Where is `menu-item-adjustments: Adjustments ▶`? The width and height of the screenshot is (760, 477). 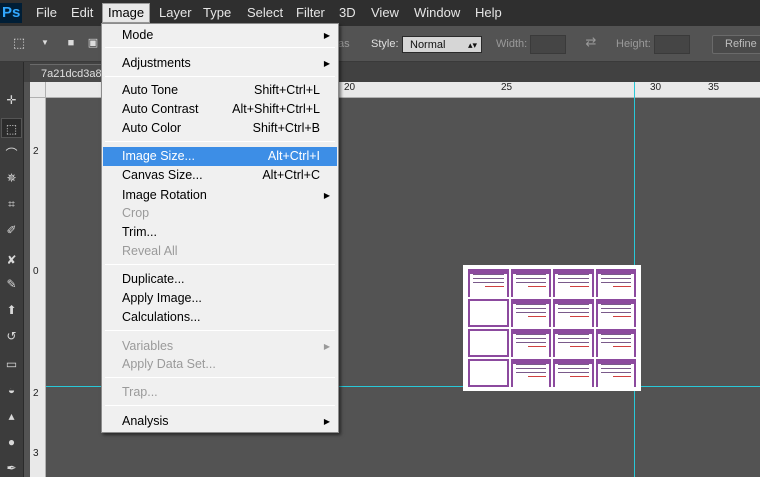
menu-item-adjustments: Adjustments ▶ is located at coordinates (220, 63).